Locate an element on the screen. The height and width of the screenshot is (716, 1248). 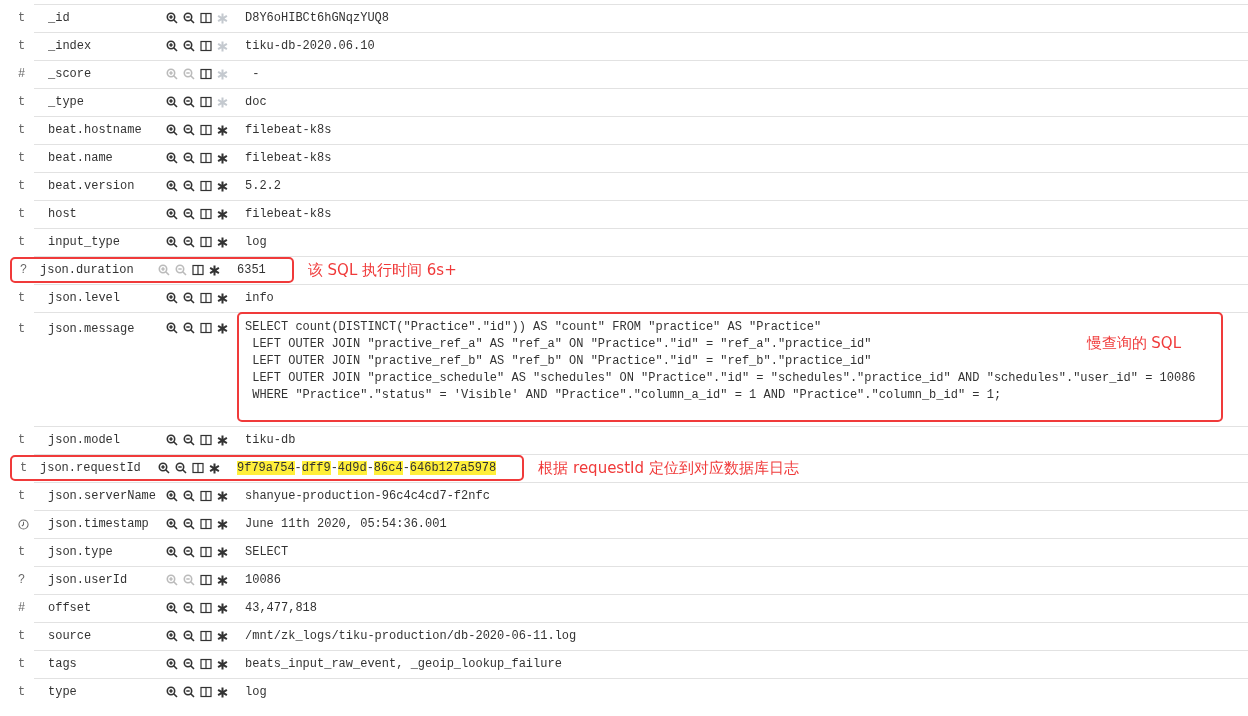
field-value: D8Y6oHIBCt6hGNqzYUQ8 is located at coordinates (317, 18).